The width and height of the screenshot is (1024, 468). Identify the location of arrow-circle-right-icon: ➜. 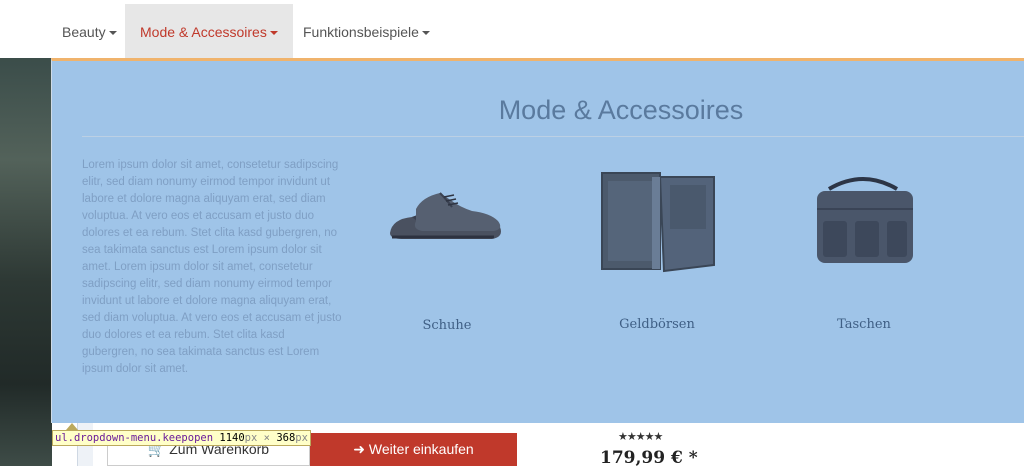
(359, 449).